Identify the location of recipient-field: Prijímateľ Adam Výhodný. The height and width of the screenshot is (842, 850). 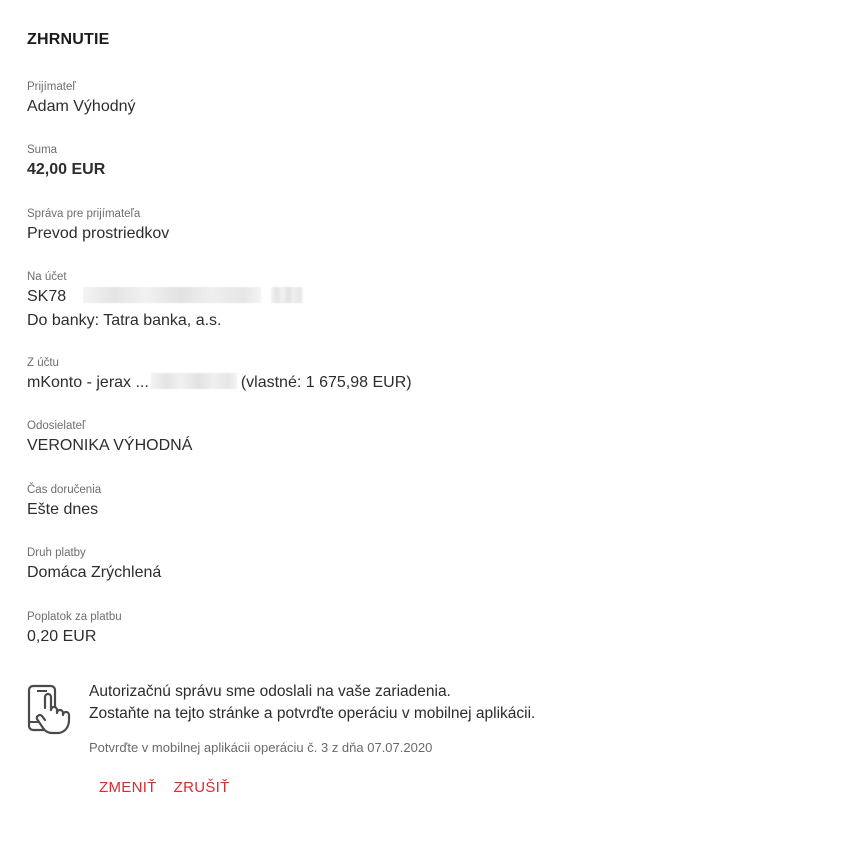
(81, 99).